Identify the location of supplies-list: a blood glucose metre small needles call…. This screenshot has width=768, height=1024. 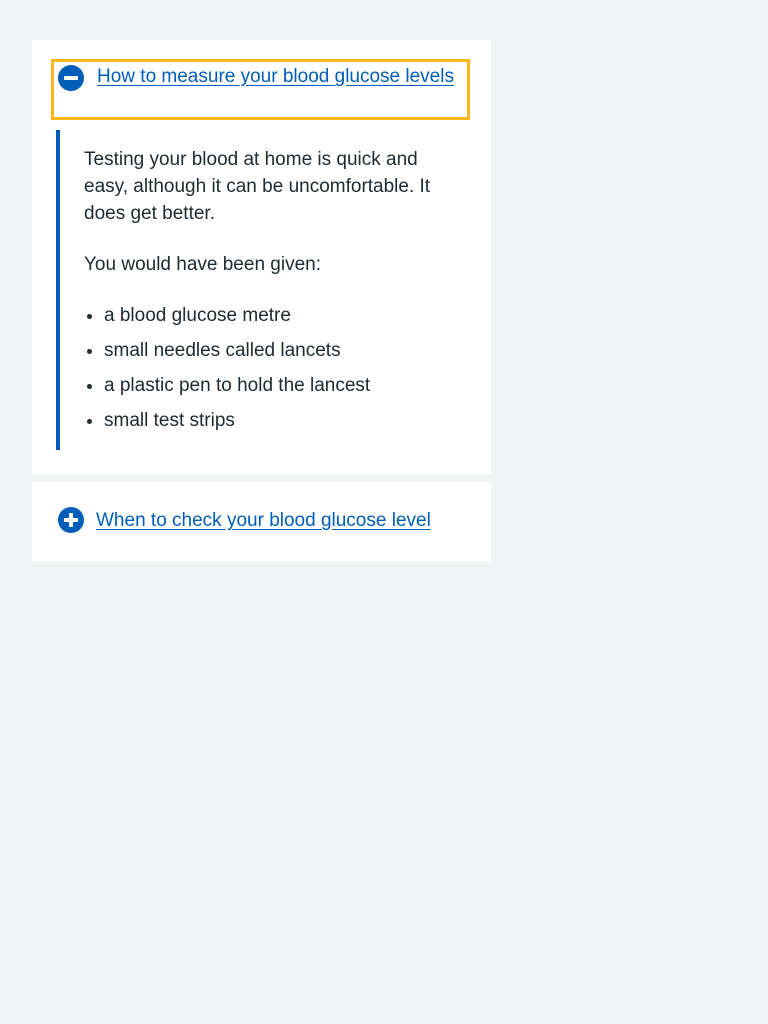
(275, 368).